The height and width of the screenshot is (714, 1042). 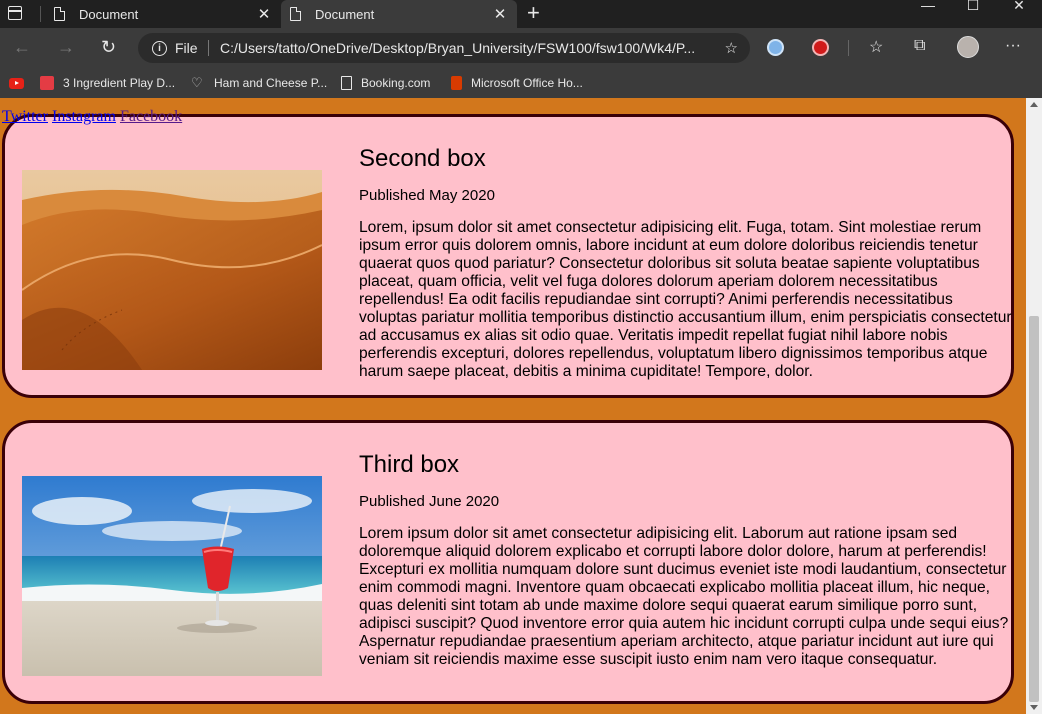 I want to click on settings-more-icon: ···, so click(x=1013, y=46).